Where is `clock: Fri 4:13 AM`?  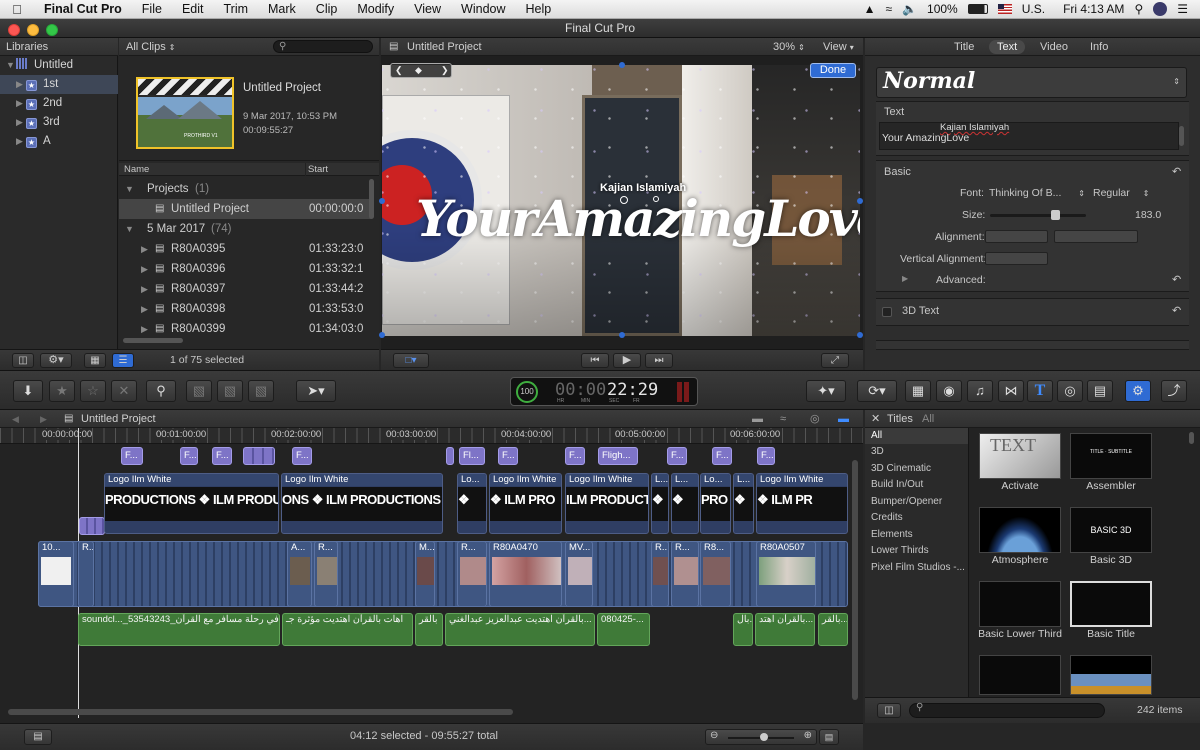
clock: Fri 4:13 AM is located at coordinates (1093, 9).